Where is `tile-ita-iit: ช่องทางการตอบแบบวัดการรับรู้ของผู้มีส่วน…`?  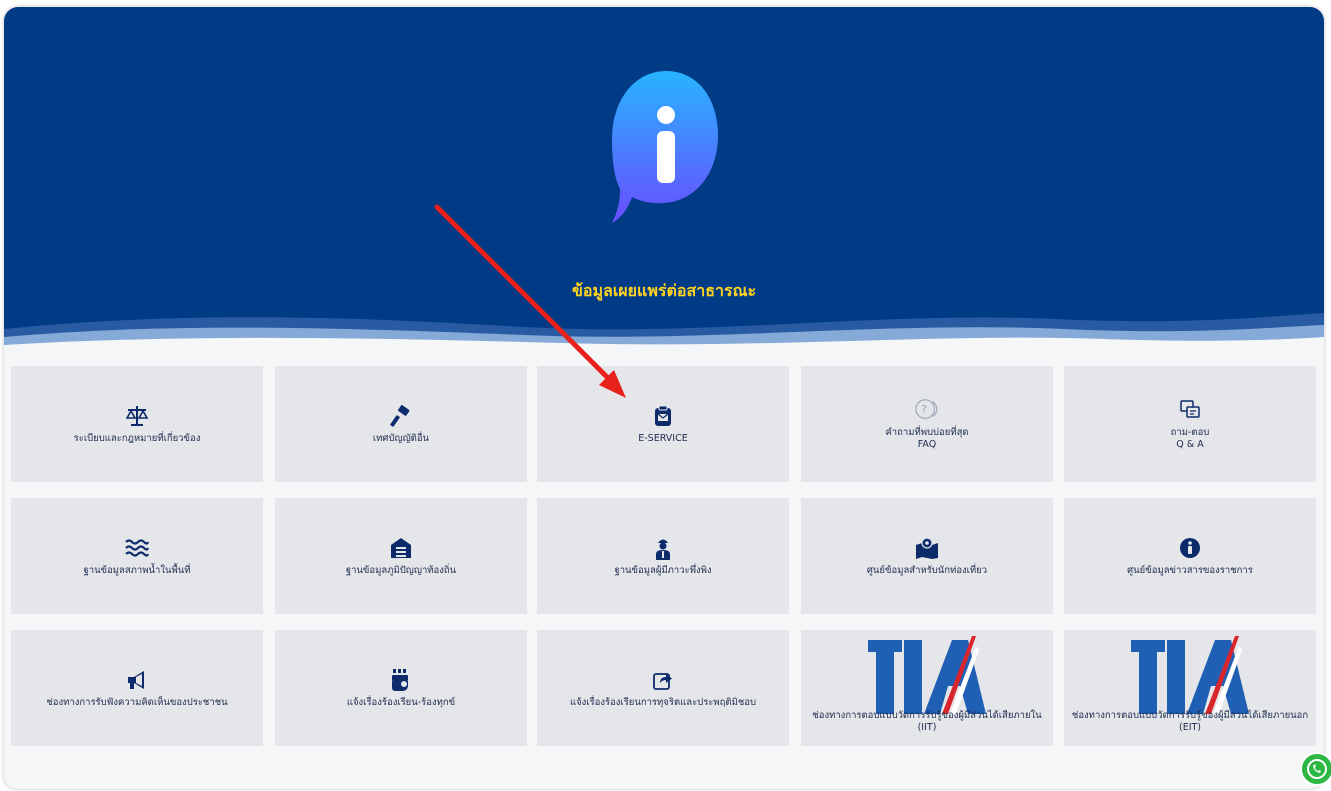
tile-ita-iit: ช่องทางการตอบแบบวัดการรับรู้ของผู้มีส่วน… is located at coordinates (927, 688).